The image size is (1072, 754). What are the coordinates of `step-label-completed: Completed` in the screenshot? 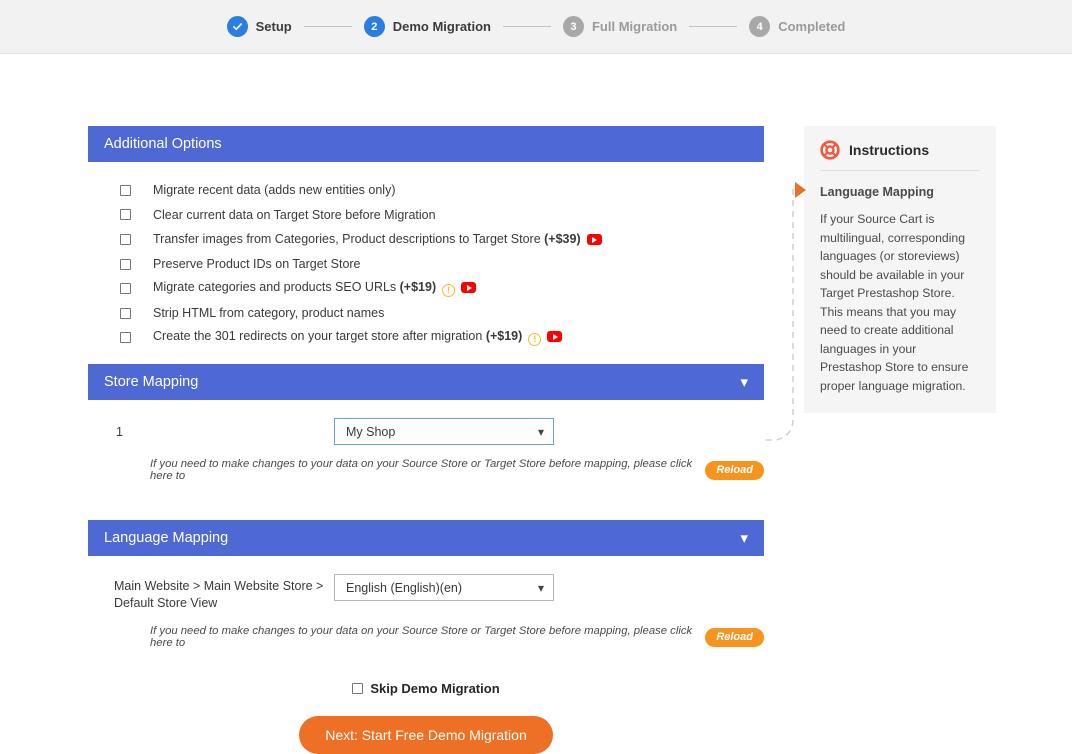 It's located at (812, 26).